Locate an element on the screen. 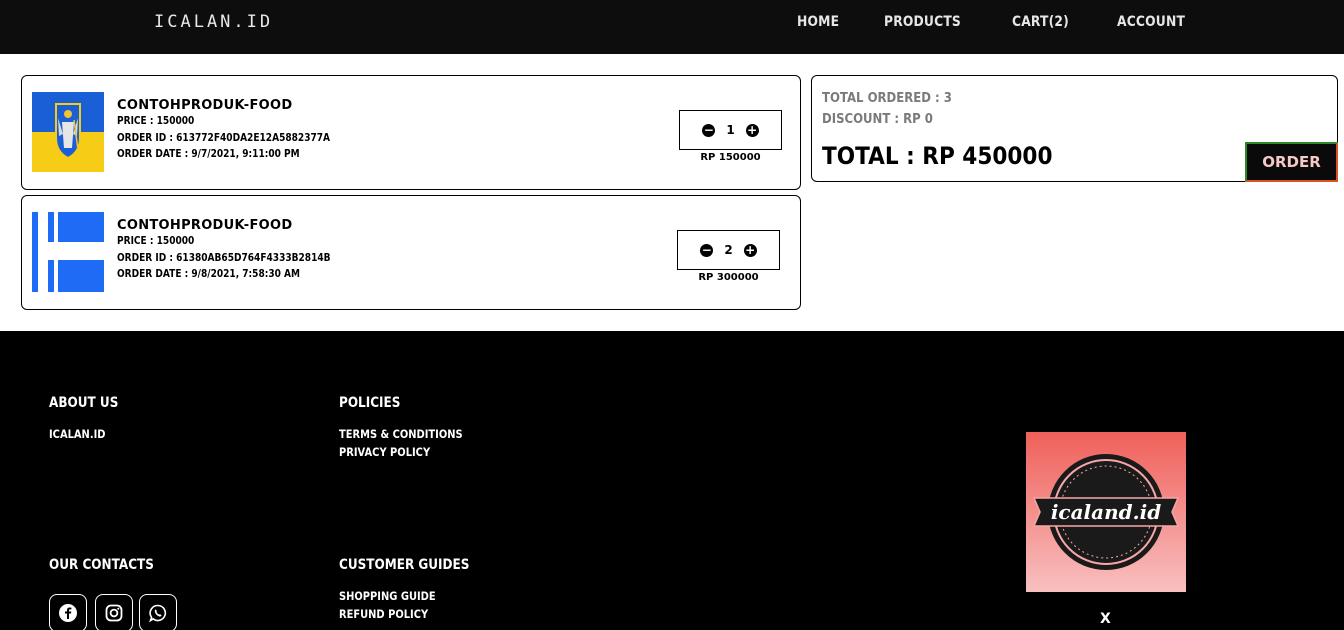 The image size is (1344, 630). product-image-cross-flag-icon is located at coordinates (68, 252).